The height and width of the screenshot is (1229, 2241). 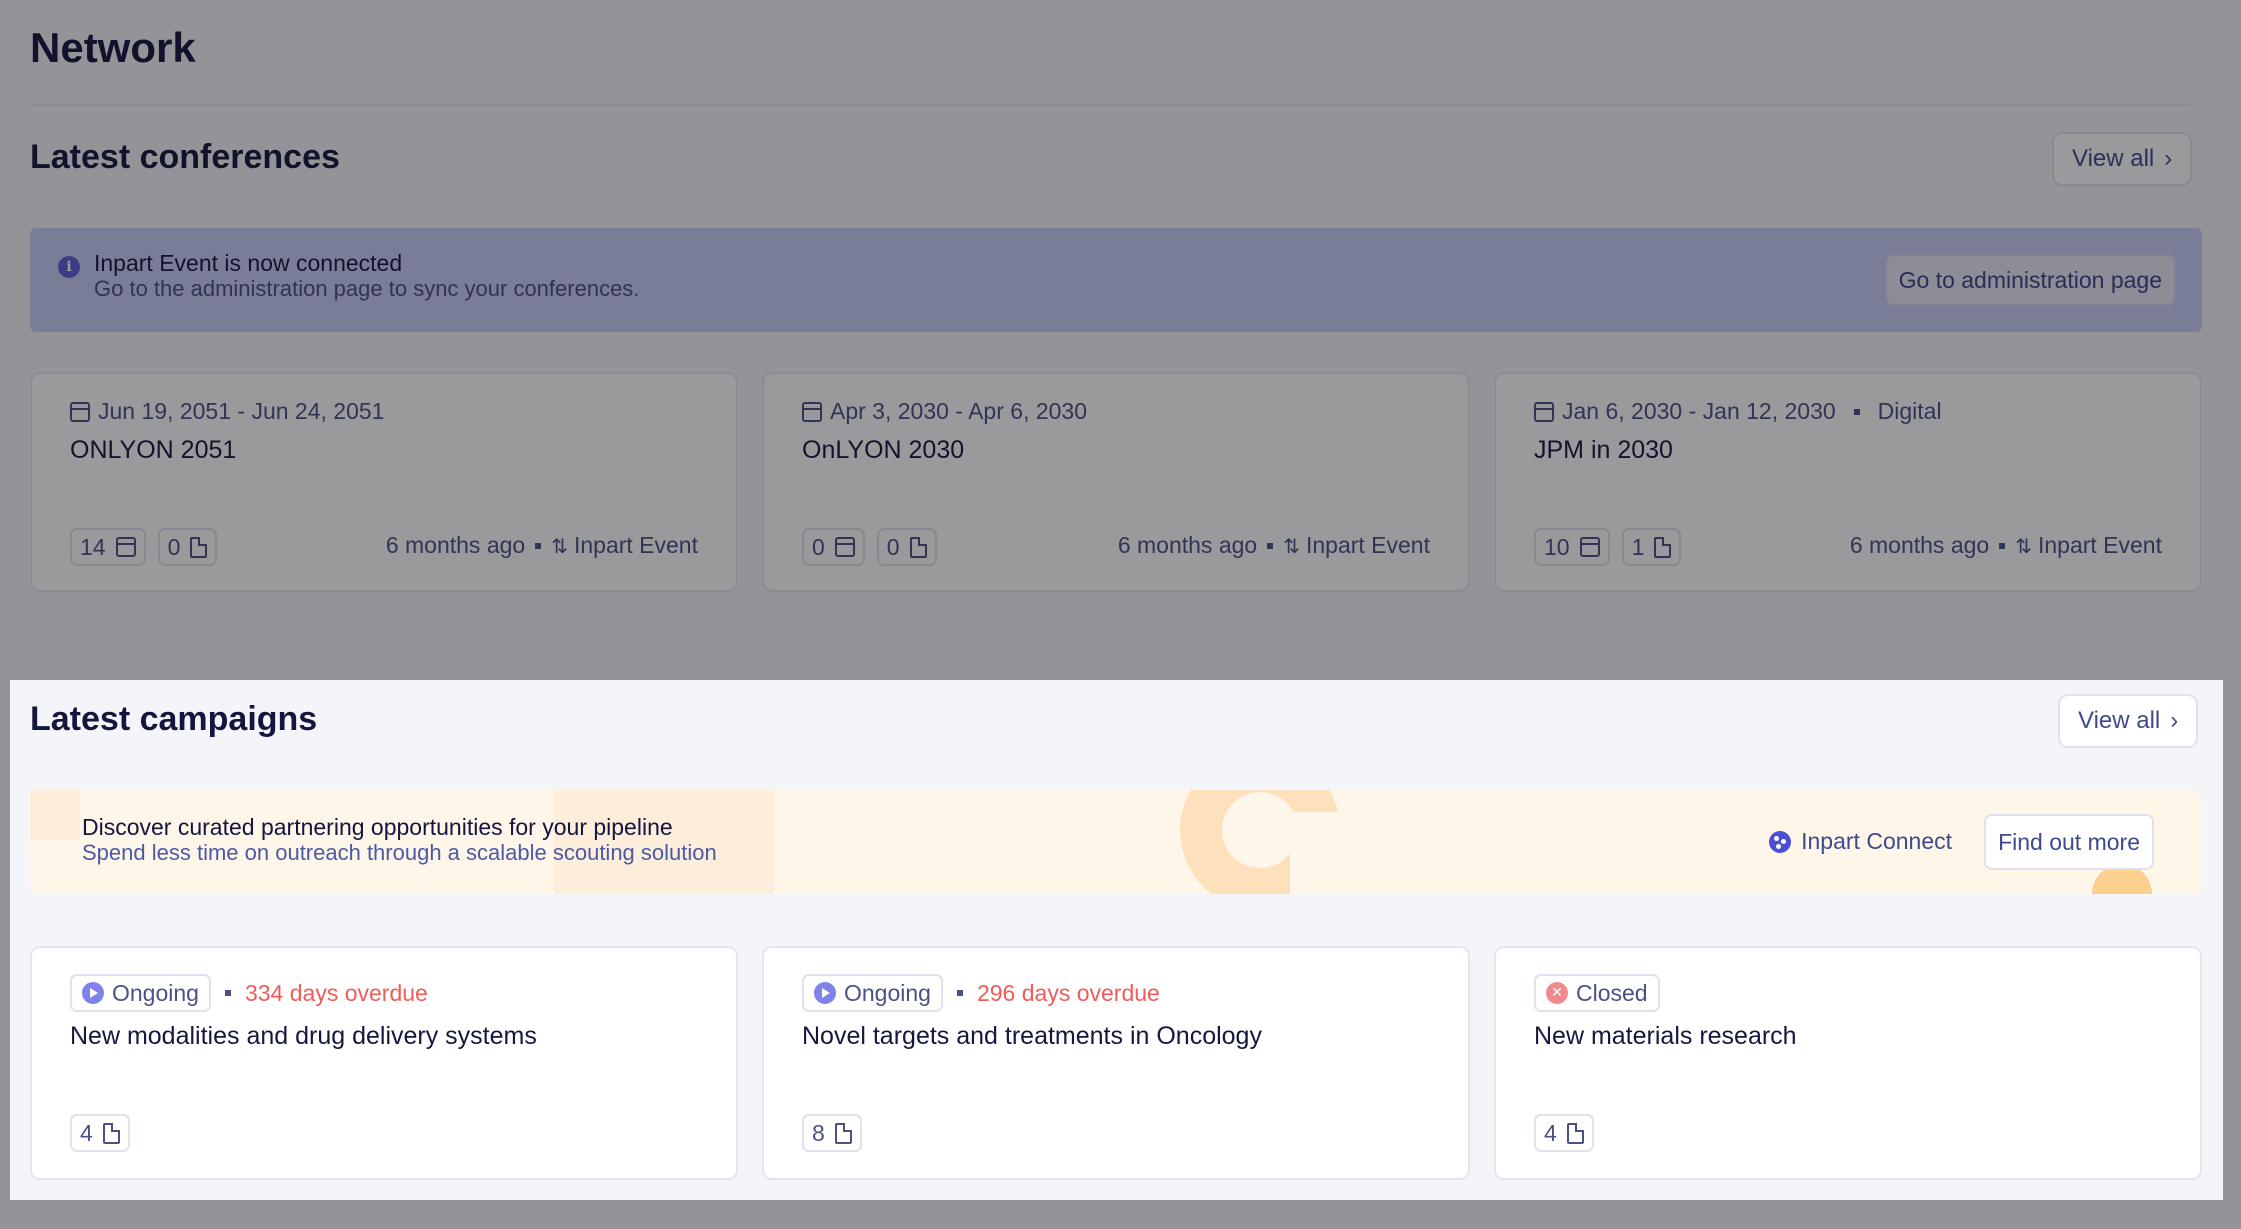 What do you see at coordinates (1110, 105) in the screenshot?
I see `title-divider` at bounding box center [1110, 105].